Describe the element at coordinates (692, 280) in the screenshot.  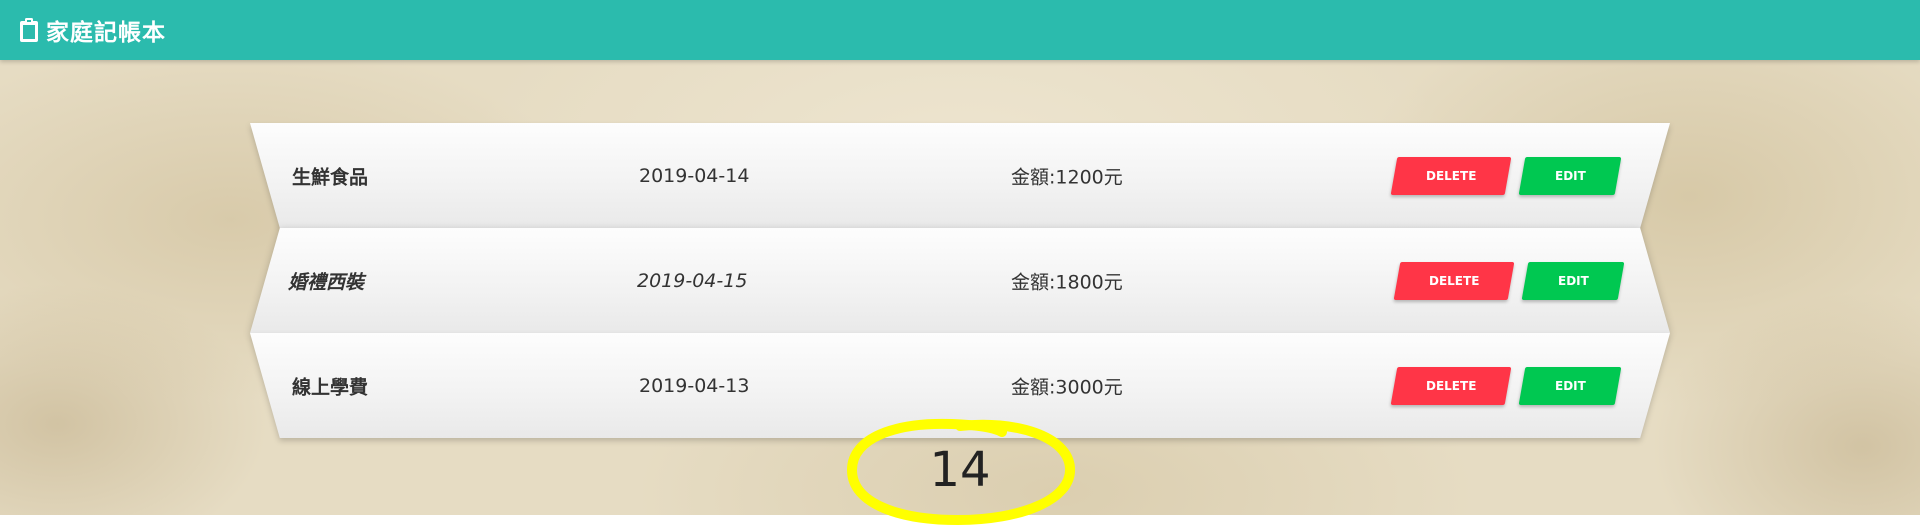
I see `record-date: 2019-04-15` at that location.